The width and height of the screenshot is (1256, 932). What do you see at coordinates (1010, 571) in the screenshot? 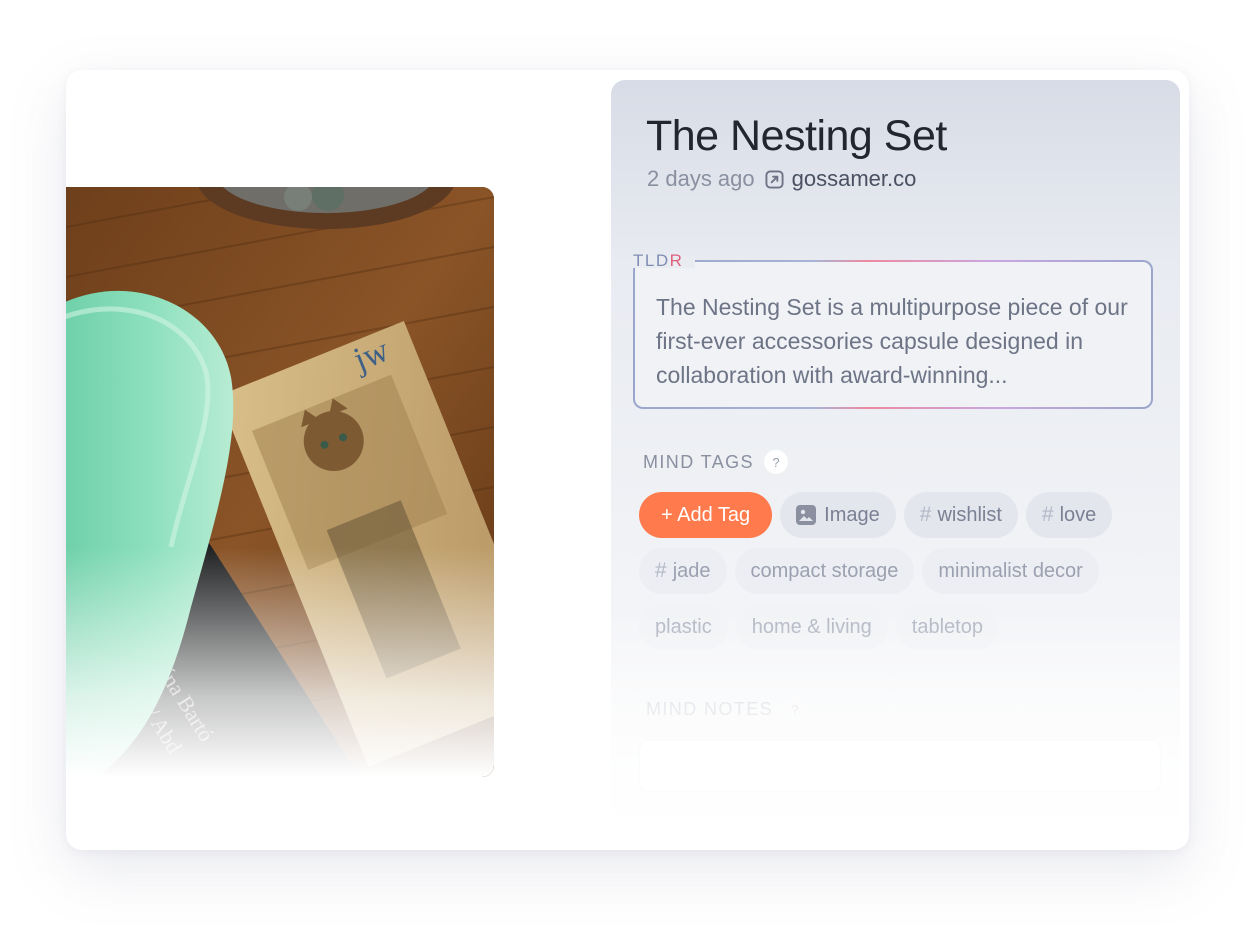
I see `tag-minimalist-decor: minimalist decor` at bounding box center [1010, 571].